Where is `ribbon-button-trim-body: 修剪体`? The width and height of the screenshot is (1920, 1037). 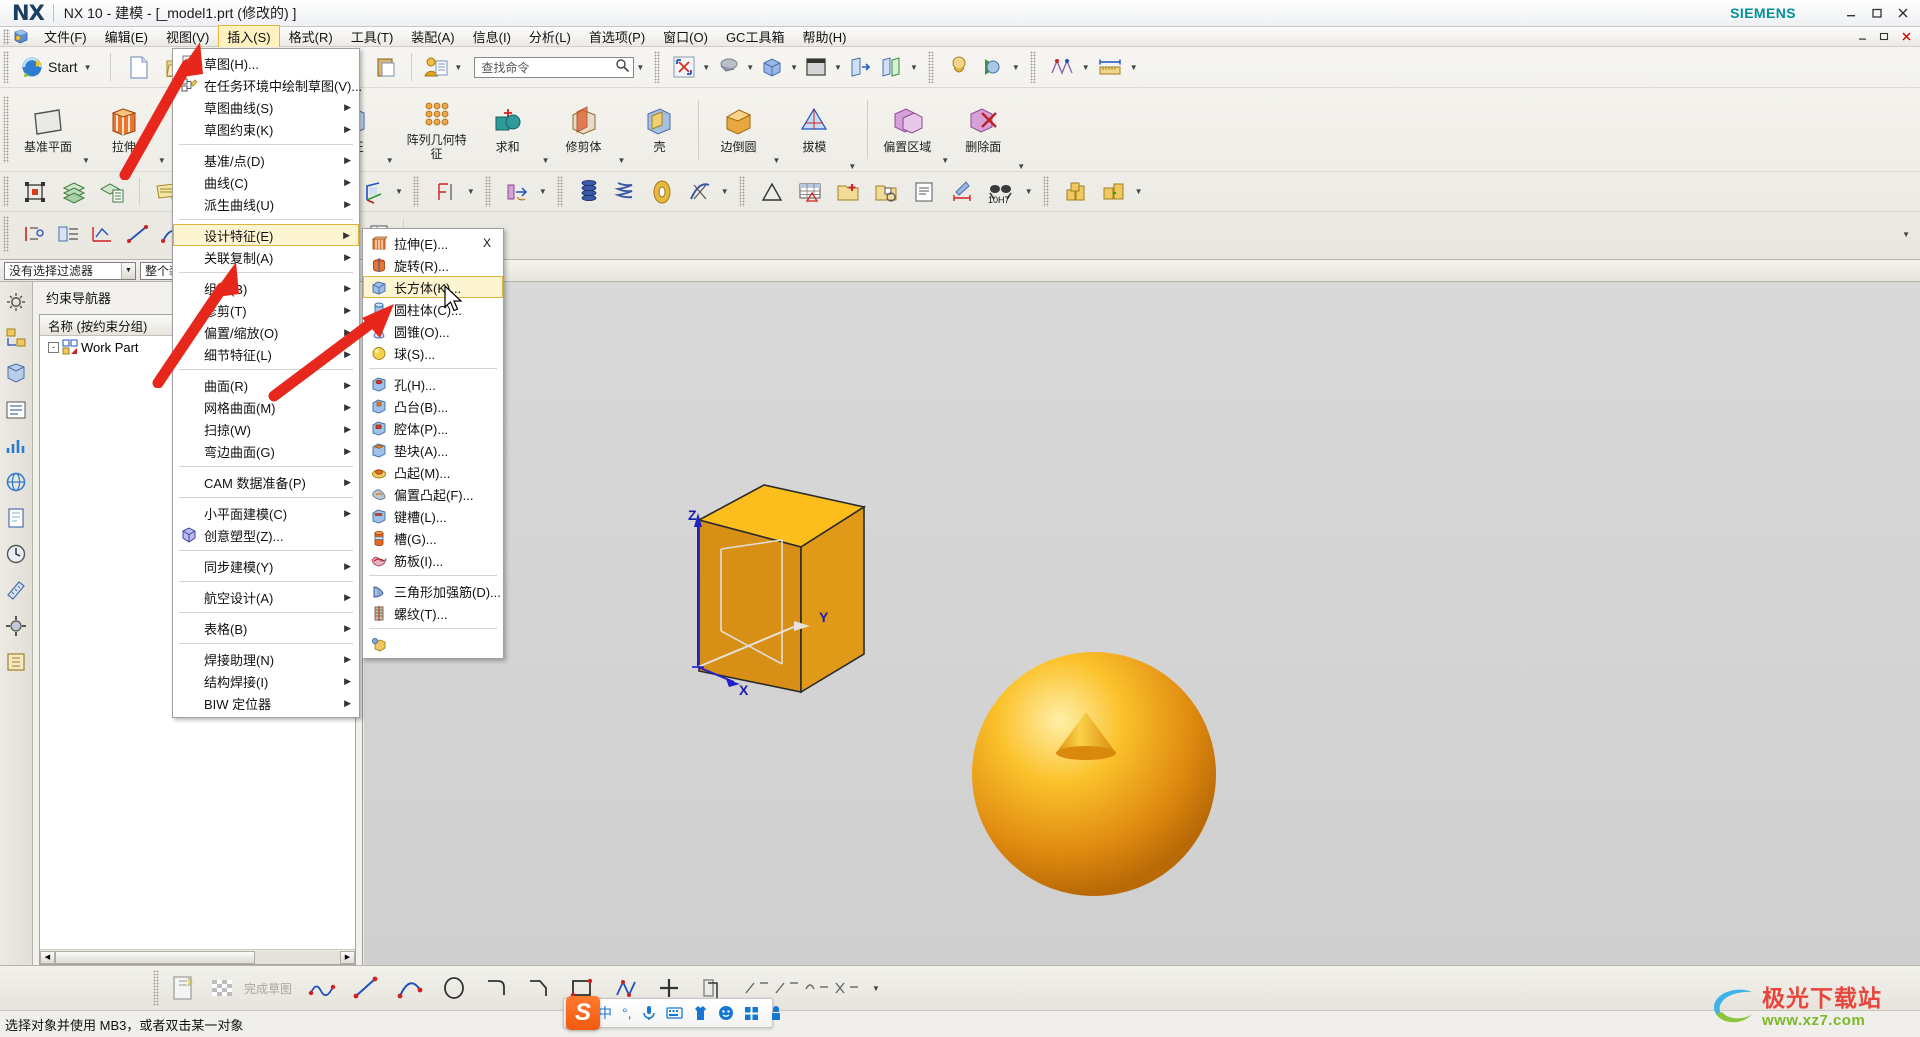
ribbon-button-trim-body: 修剪体 is located at coordinates (584, 130).